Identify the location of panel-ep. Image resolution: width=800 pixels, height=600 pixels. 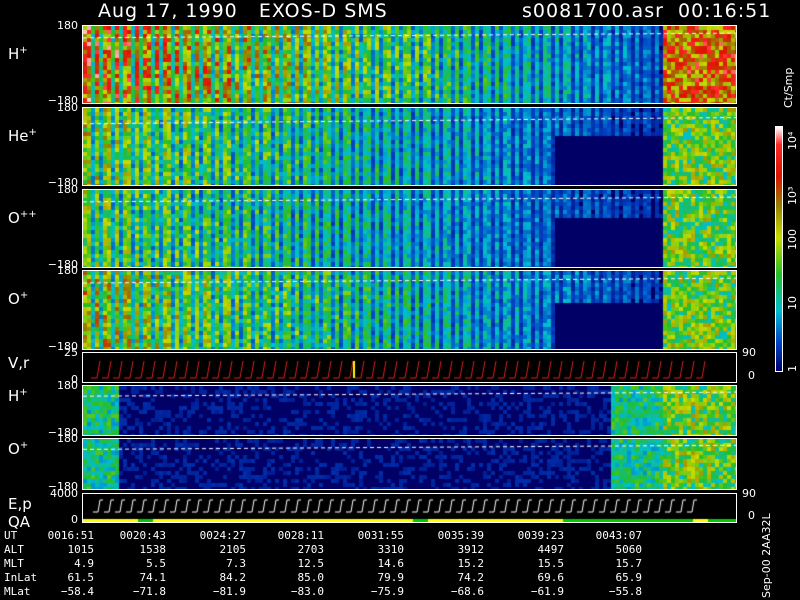
(409, 508).